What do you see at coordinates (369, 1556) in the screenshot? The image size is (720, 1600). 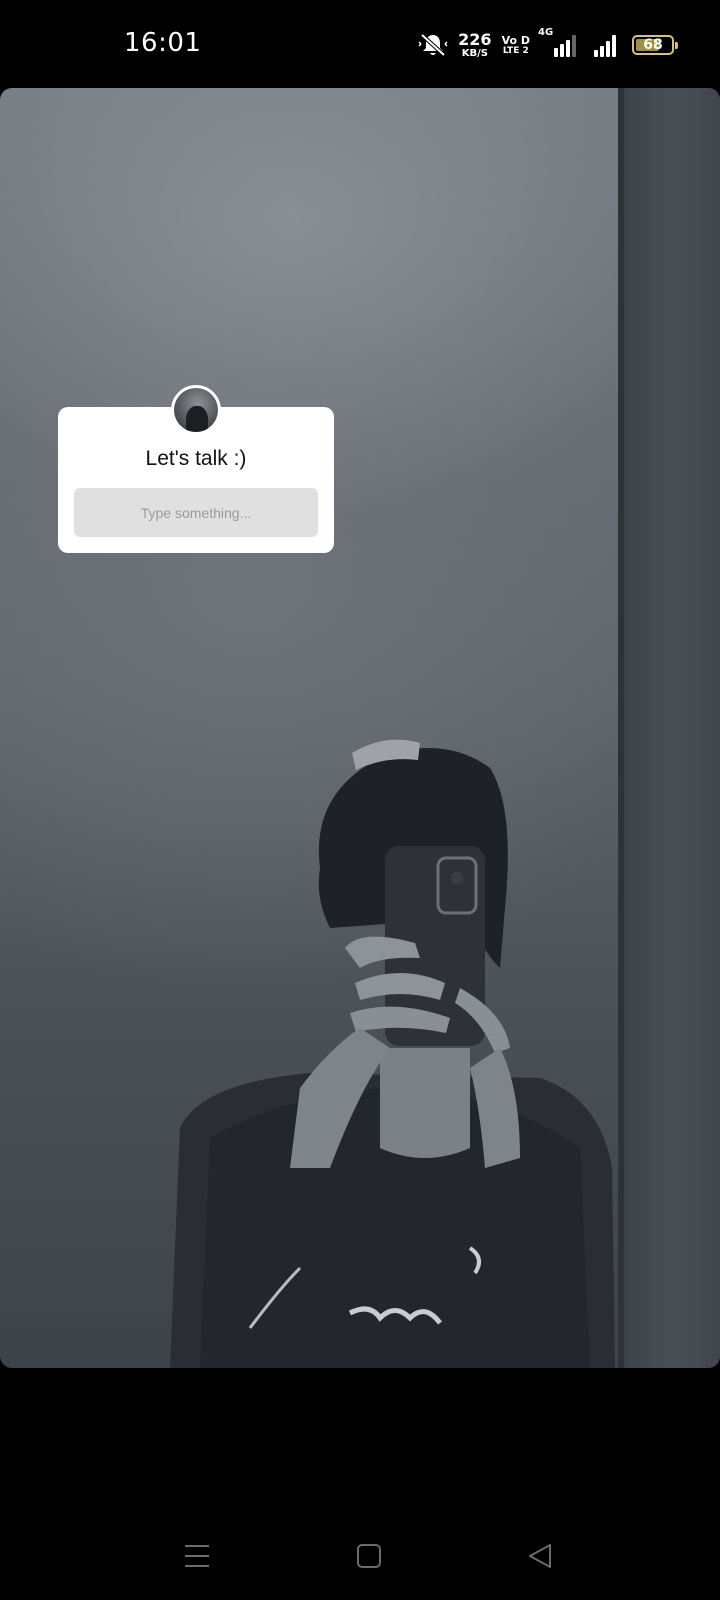 I see `home-icon` at bounding box center [369, 1556].